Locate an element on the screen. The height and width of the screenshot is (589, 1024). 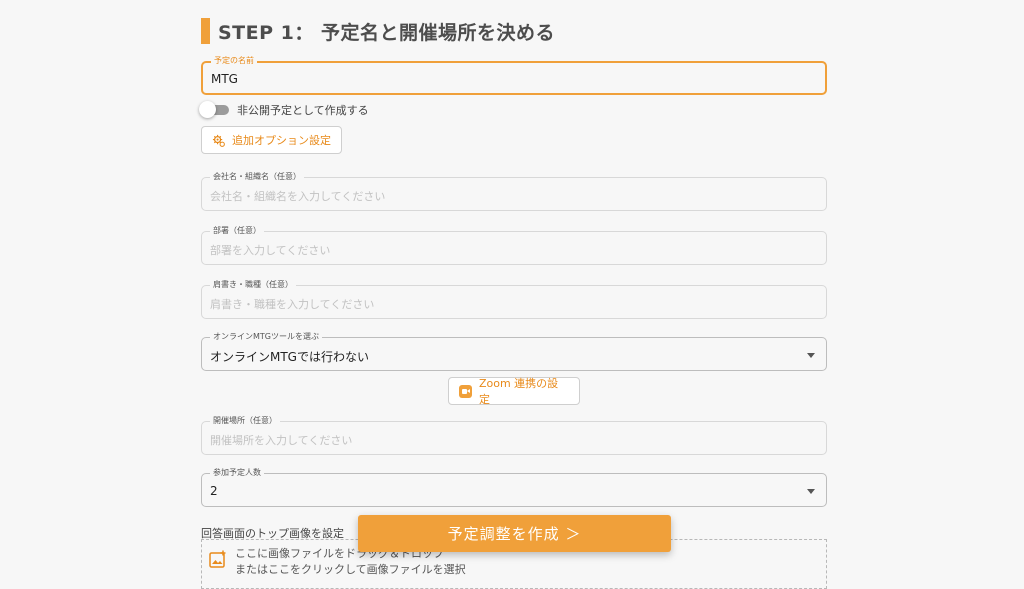
company-placeholder: 会社名・組織名を入力してください is located at coordinates (298, 196).